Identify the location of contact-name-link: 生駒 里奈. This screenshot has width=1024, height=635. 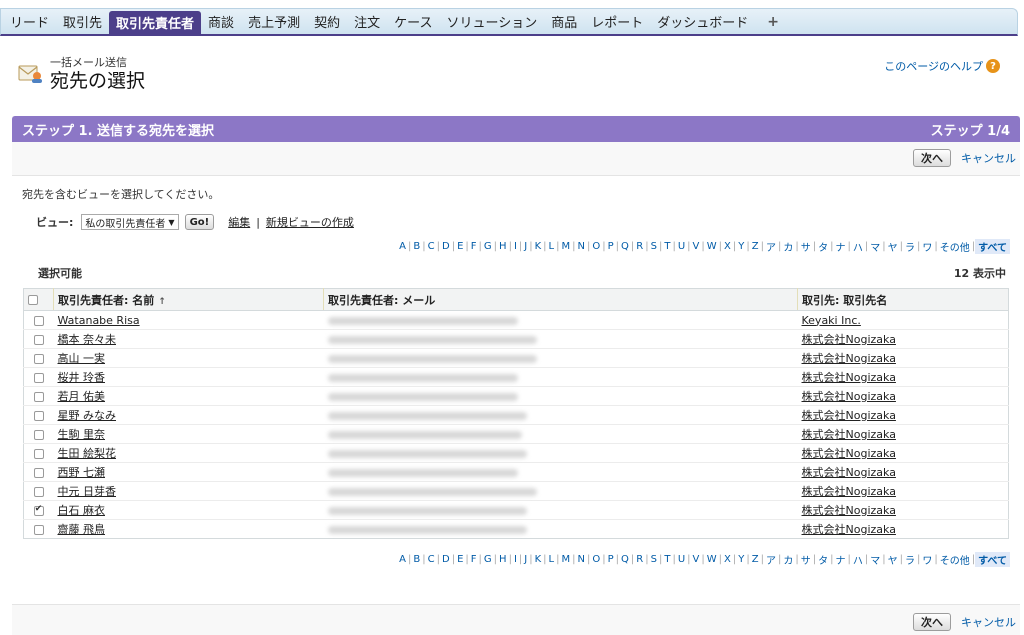
(82, 434).